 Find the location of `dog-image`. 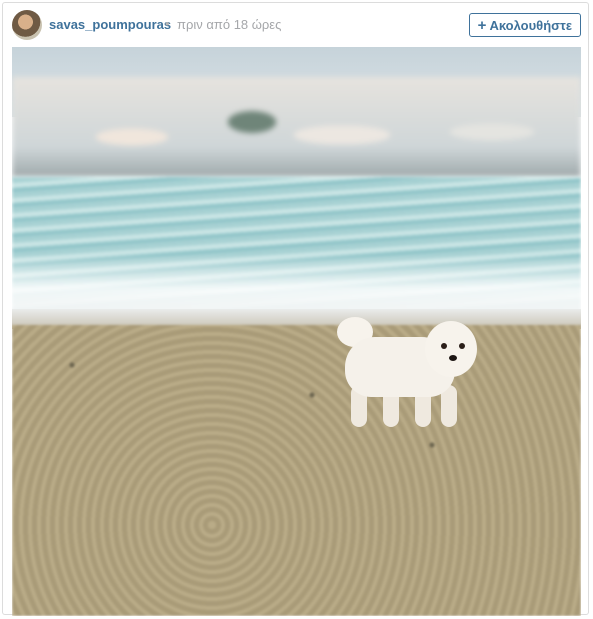

dog-image is located at coordinates (412, 379).